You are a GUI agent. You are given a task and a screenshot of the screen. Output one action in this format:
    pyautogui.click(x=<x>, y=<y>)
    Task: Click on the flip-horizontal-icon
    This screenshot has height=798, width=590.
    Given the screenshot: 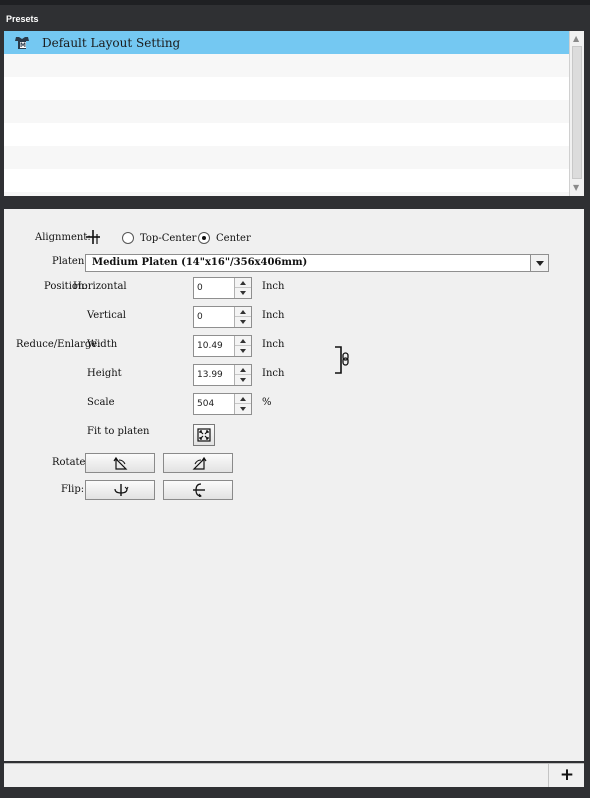 What is the action you would take?
    pyautogui.click(x=121, y=490)
    